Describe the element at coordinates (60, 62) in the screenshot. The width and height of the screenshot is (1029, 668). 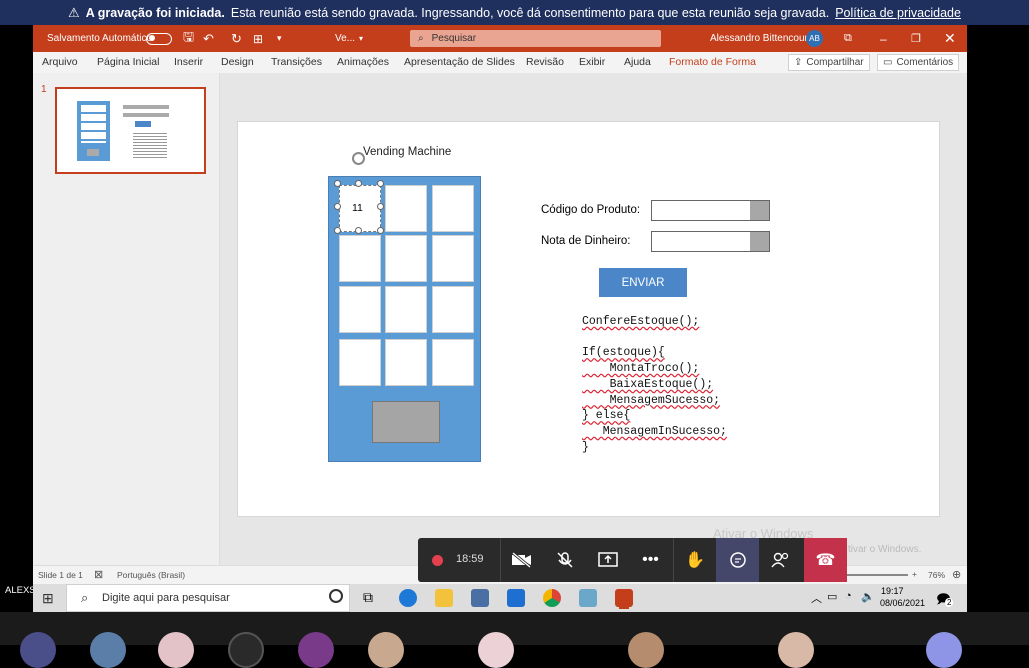
I see `tab-arquivo: Arquivo` at that location.